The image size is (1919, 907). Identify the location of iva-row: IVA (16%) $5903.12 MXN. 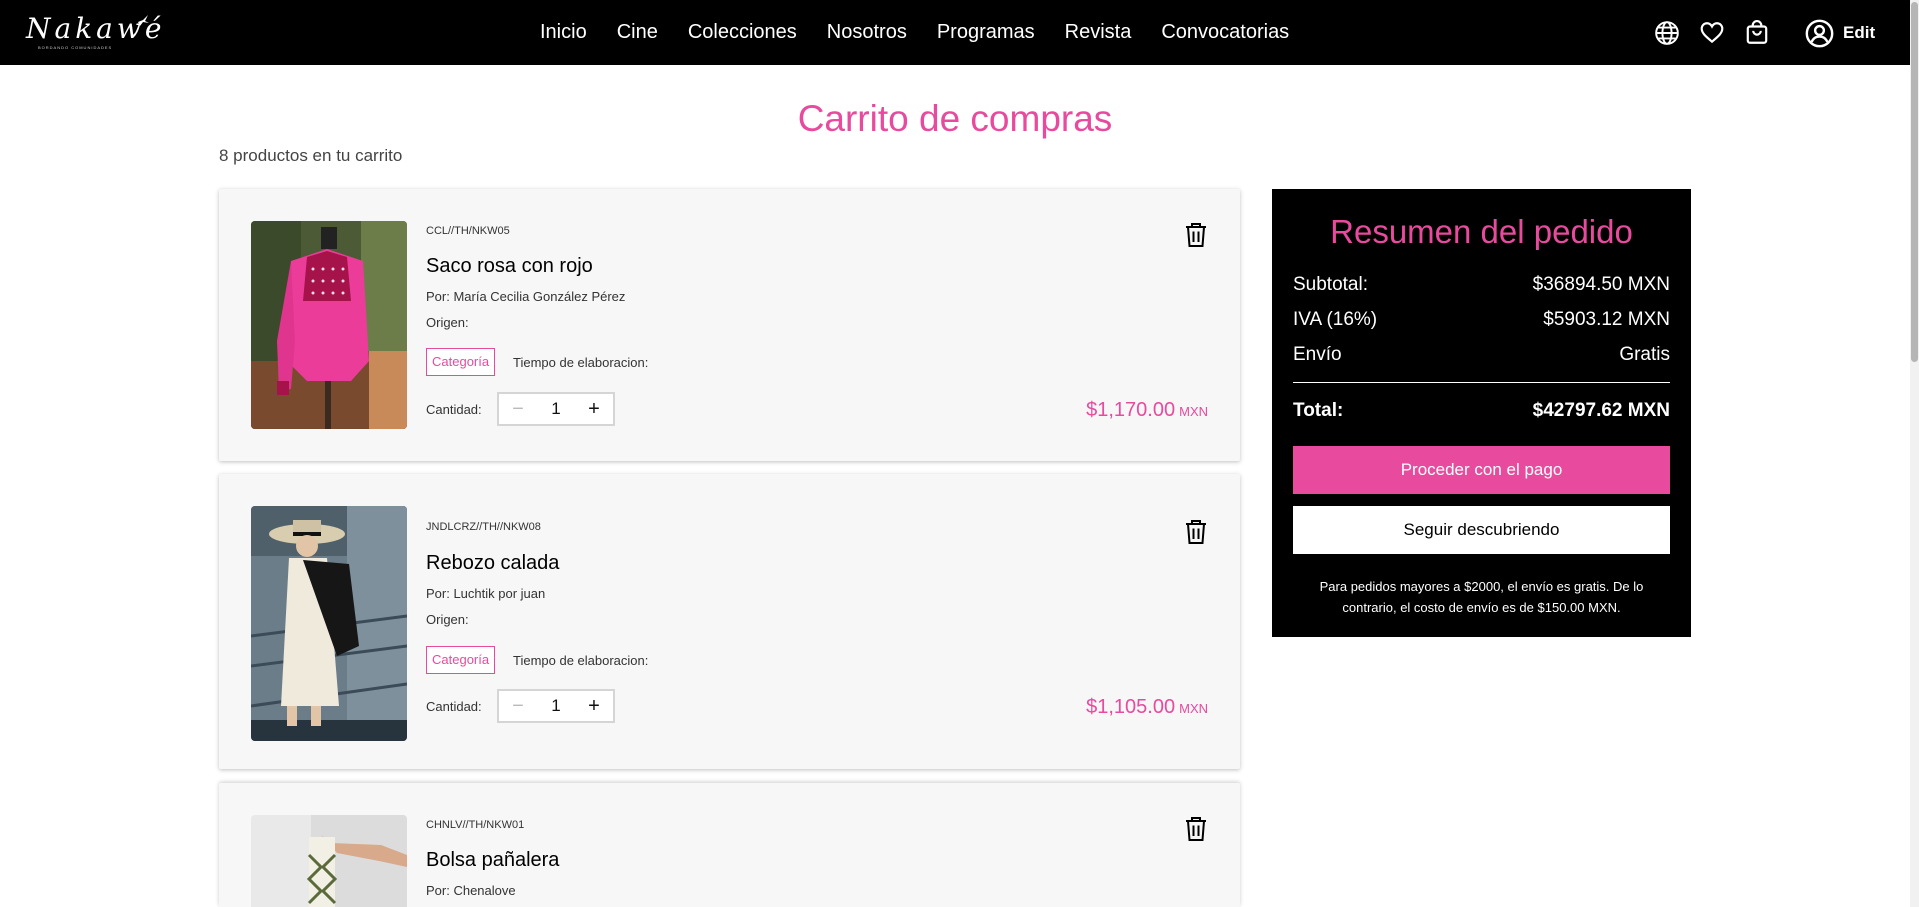
(1481, 320).